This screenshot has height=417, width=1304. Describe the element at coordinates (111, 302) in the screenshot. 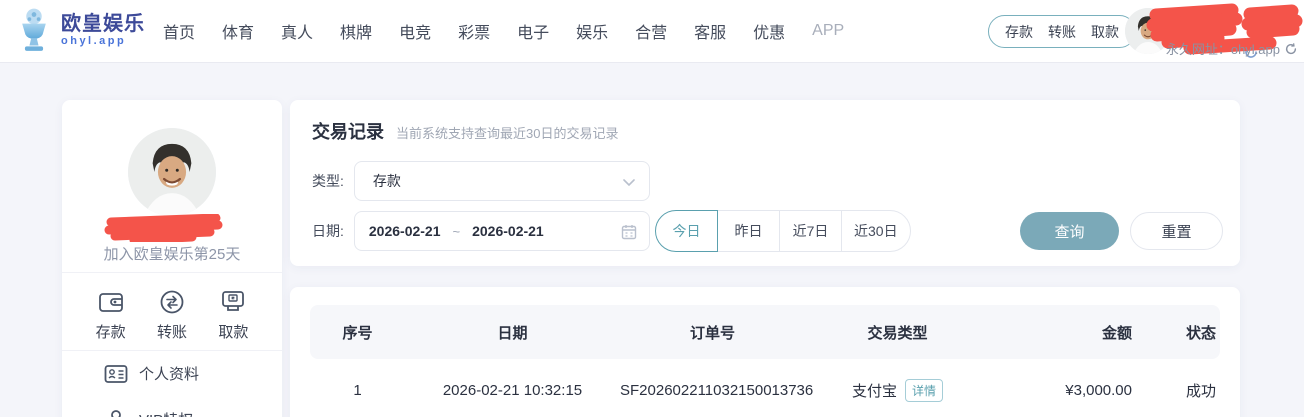

I see `wallet-icon` at that location.